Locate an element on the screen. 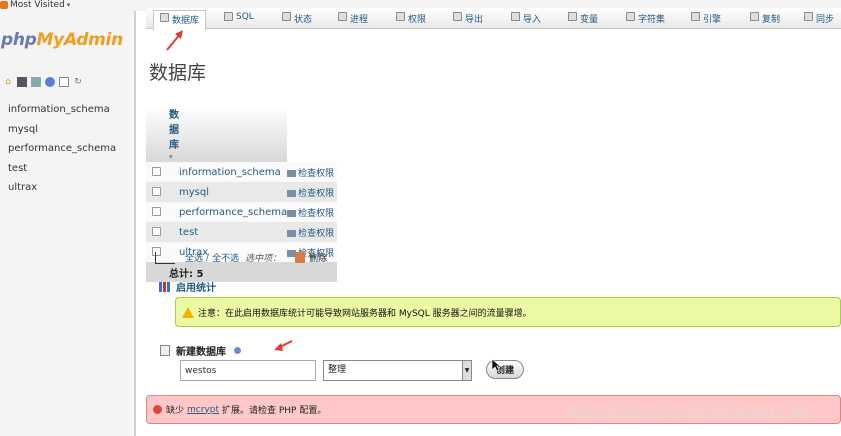 The image size is (841, 436). documentation-icon is located at coordinates (36, 82).